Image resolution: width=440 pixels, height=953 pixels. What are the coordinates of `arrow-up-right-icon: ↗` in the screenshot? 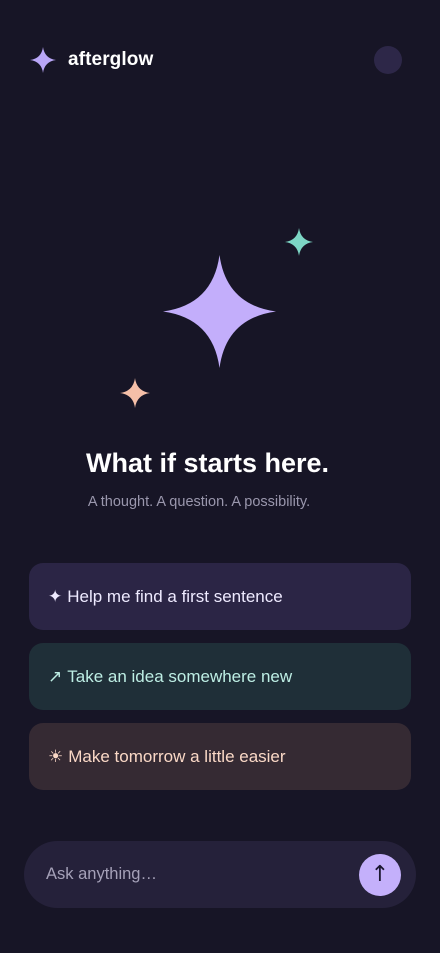 It's located at (55, 676).